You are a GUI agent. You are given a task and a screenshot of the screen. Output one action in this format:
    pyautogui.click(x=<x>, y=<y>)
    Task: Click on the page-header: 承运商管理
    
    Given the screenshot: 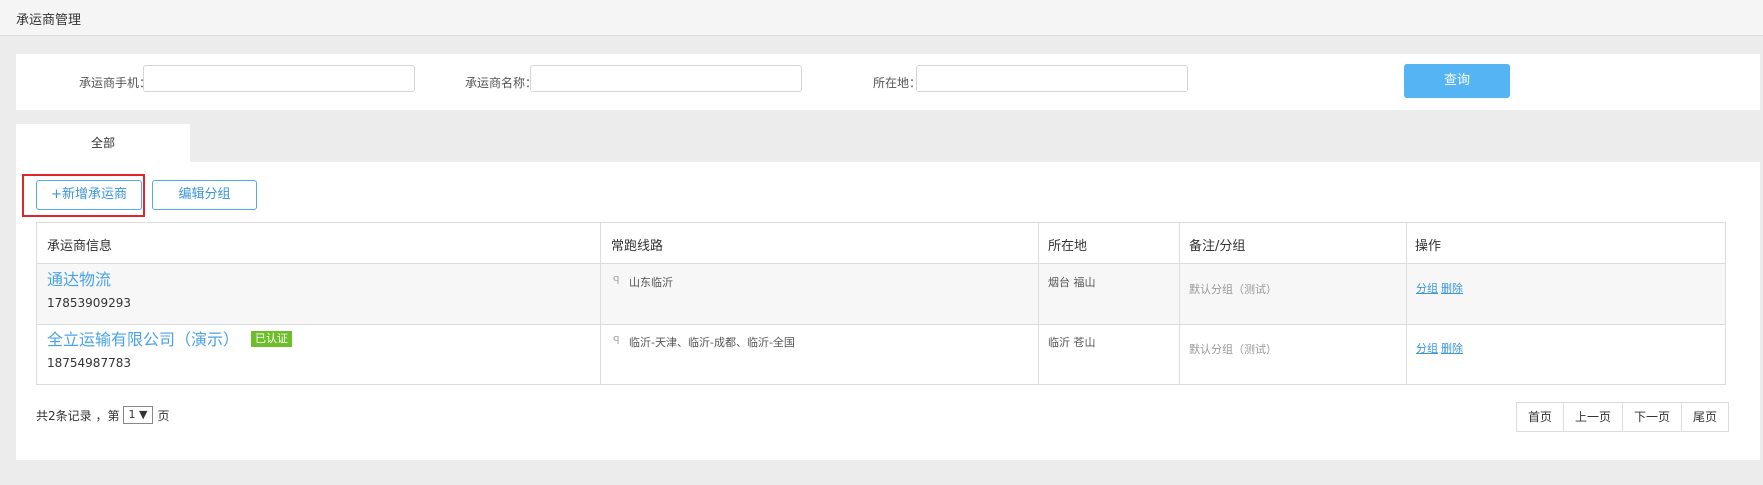 What is the action you would take?
    pyautogui.click(x=881, y=18)
    